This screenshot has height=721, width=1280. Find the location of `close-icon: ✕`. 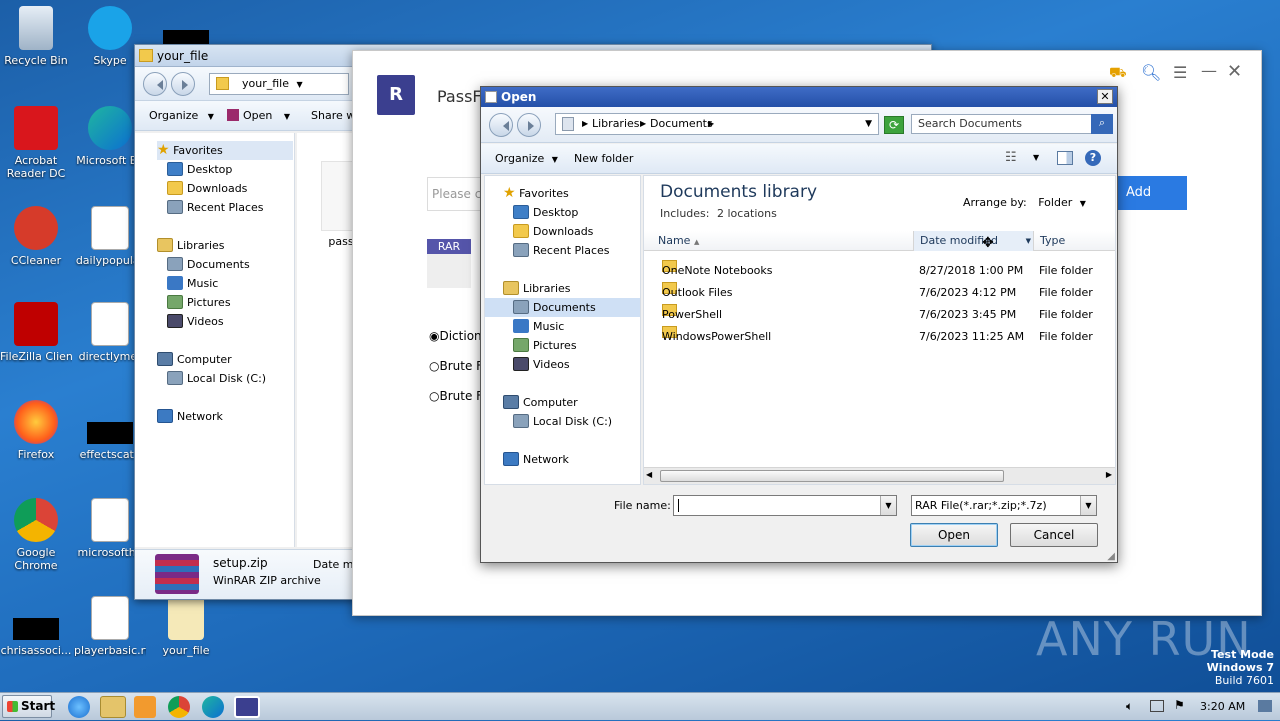

close-icon: ✕ is located at coordinates (1234, 71).